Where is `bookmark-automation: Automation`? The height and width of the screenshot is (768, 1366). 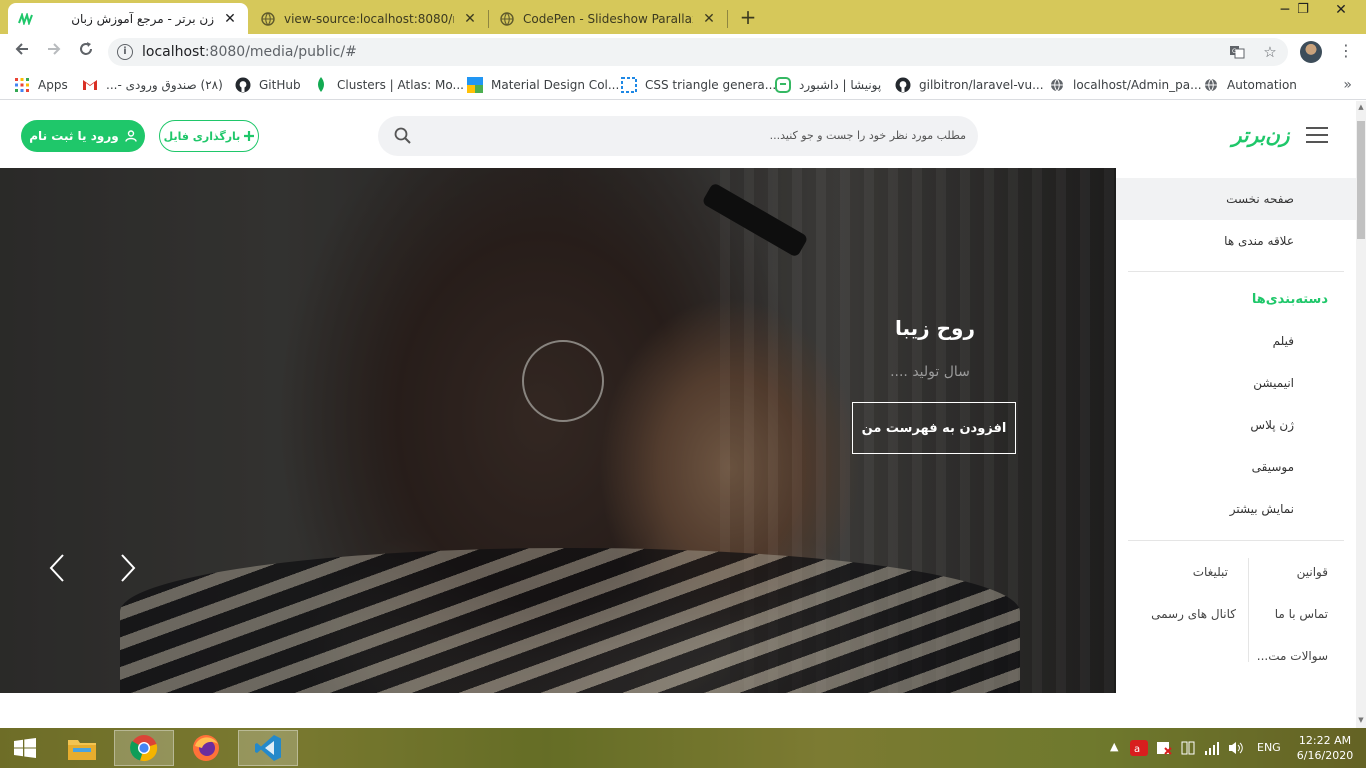
bookmark-automation: Automation is located at coordinates (1250, 85).